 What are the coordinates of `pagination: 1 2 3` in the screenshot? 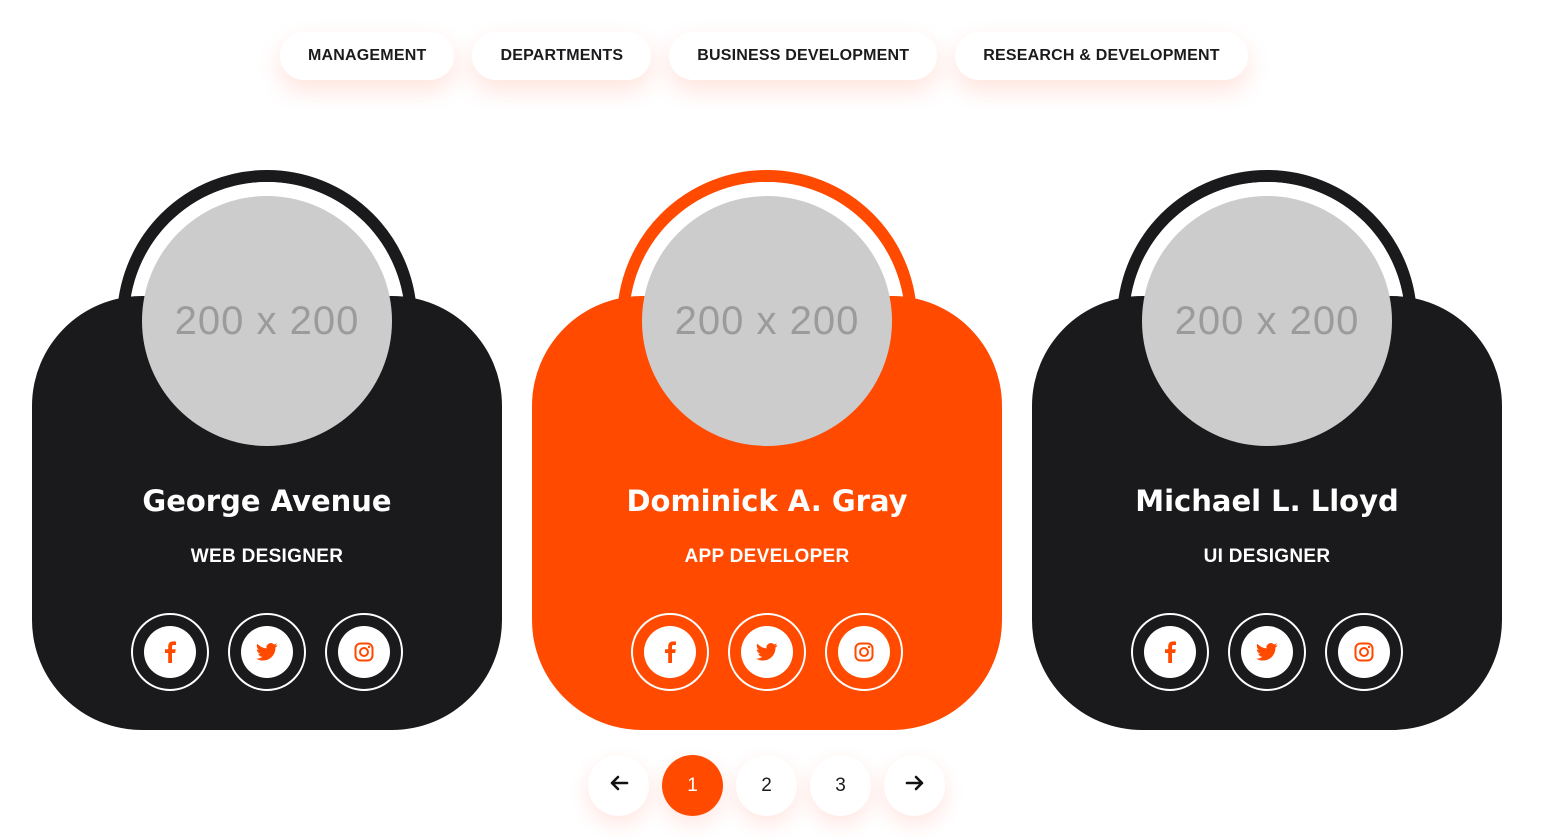 It's located at (766, 785).